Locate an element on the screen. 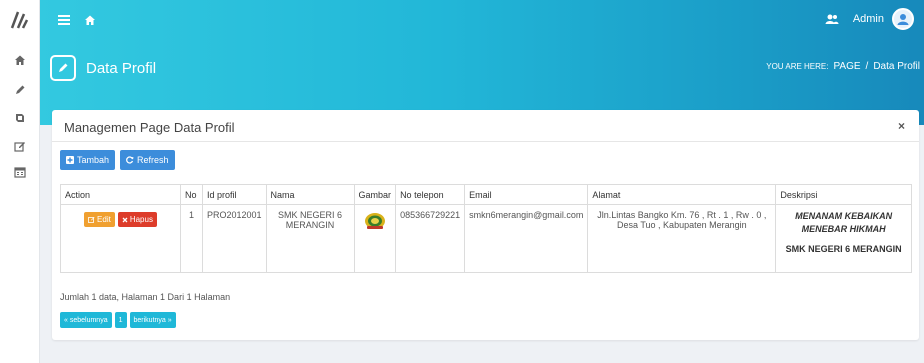 Image resolution: width=924 pixels, height=363 pixels. page-1-button: 1 is located at coordinates (120, 320).